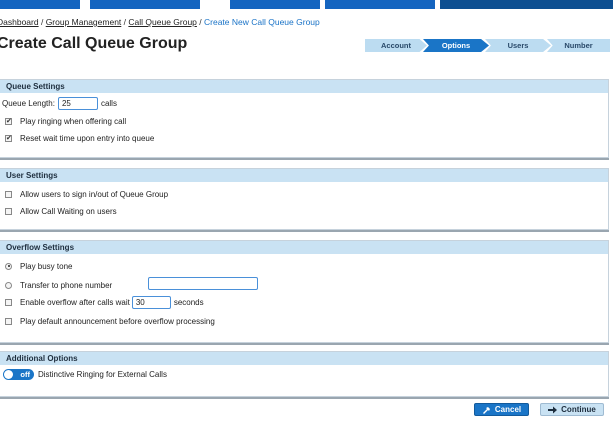 The height and width of the screenshot is (423, 613). I want to click on cancel-icon, so click(486, 410).